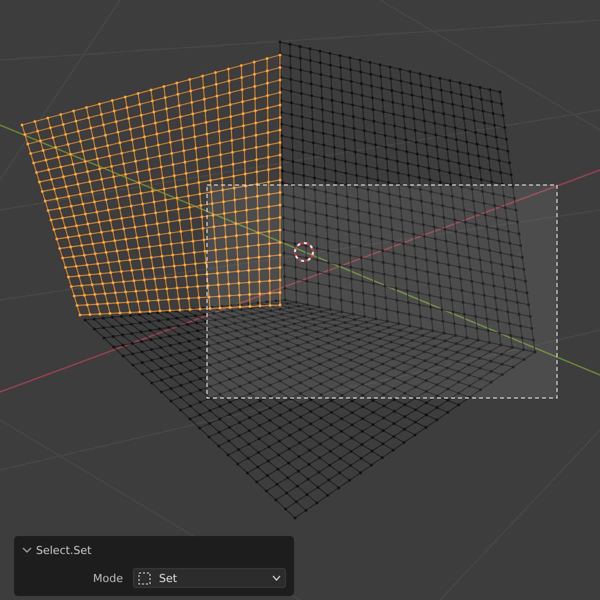 This screenshot has height=600, width=600. I want to click on mode-dropdown: Set, so click(209, 578).